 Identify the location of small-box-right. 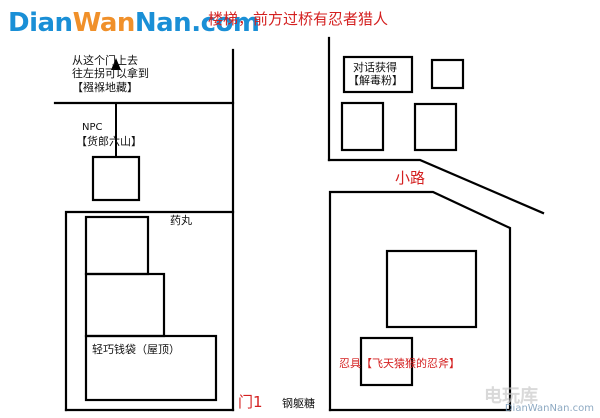
(447, 74).